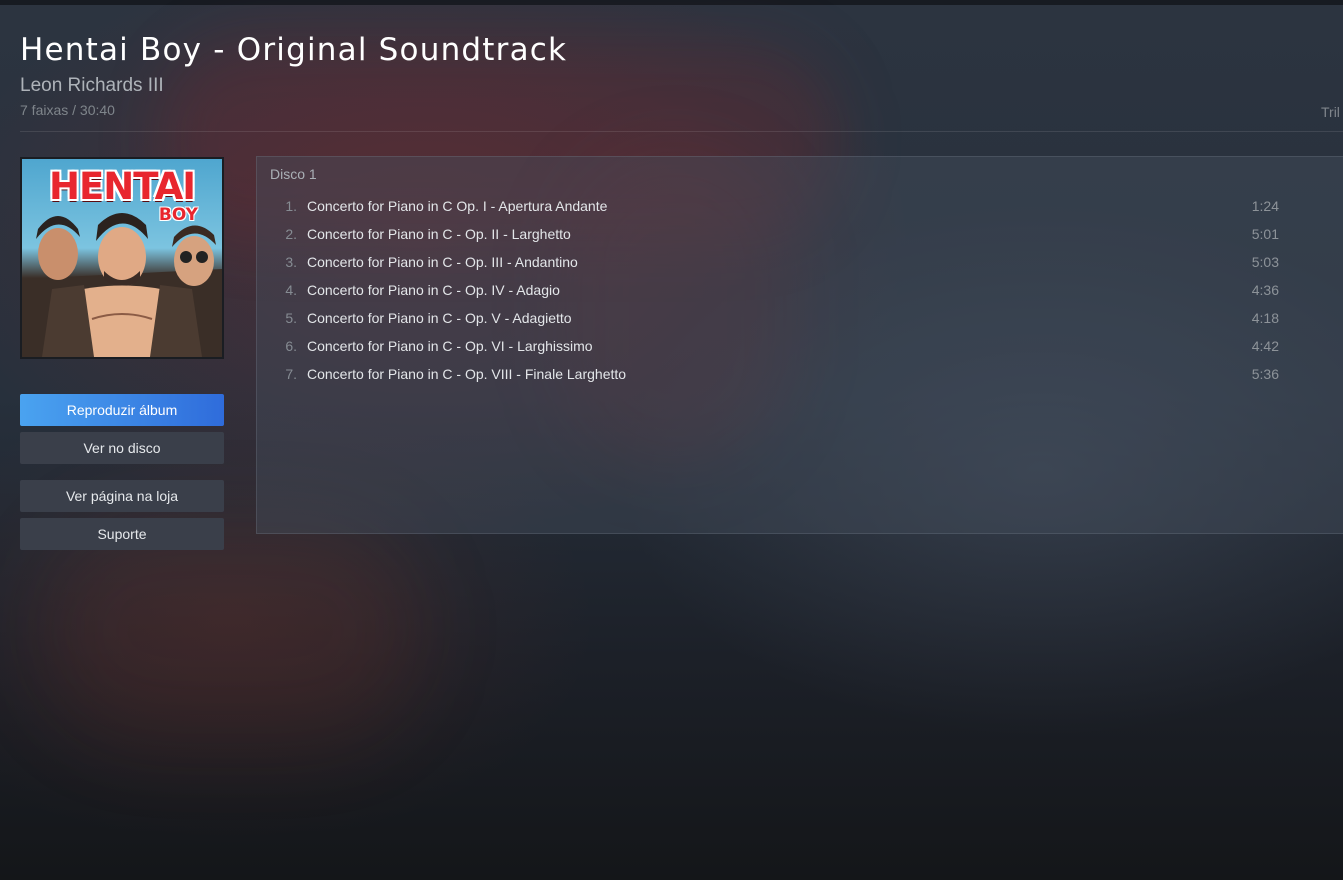 The height and width of the screenshot is (880, 1343). What do you see at coordinates (294, 50) in the screenshot?
I see `album-title: Hentai Boy - Original Soundtrack` at bounding box center [294, 50].